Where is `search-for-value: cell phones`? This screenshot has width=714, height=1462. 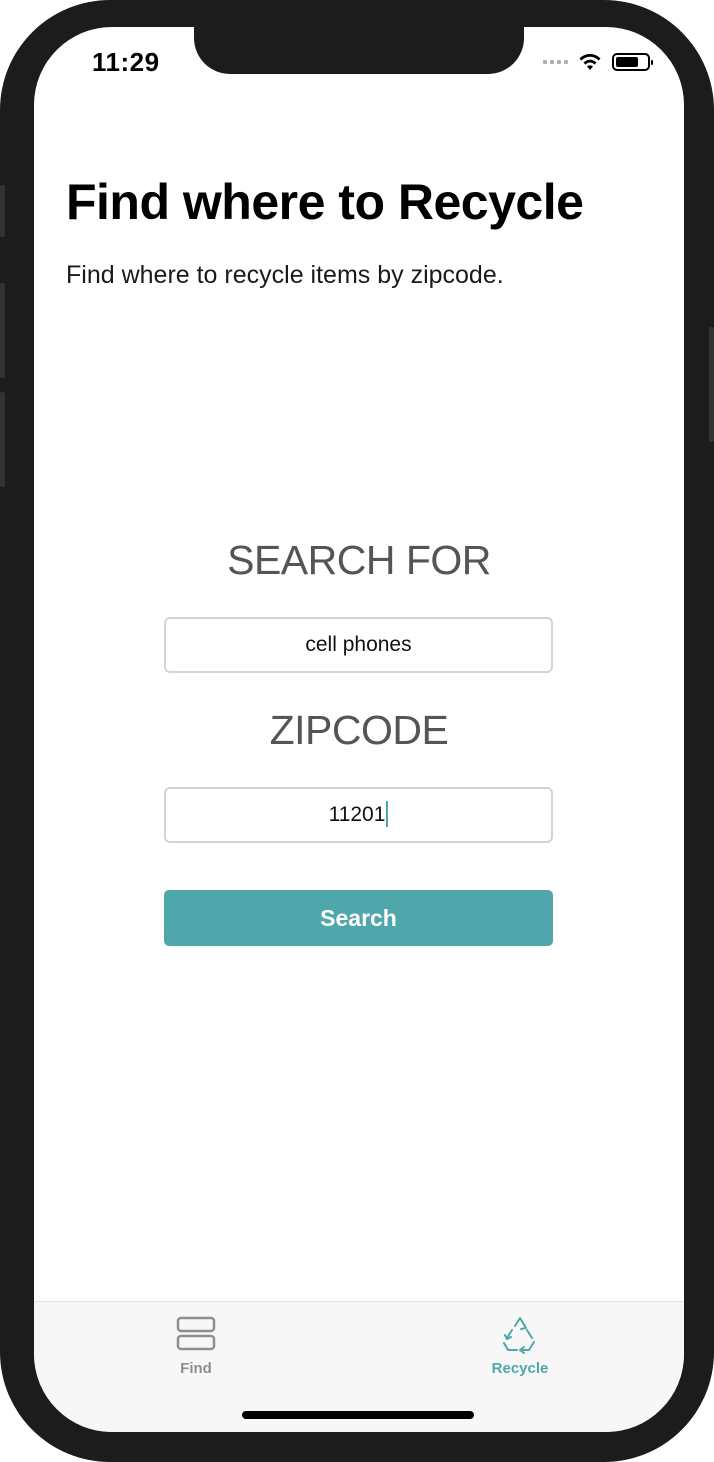 search-for-value: cell phones is located at coordinates (358, 644).